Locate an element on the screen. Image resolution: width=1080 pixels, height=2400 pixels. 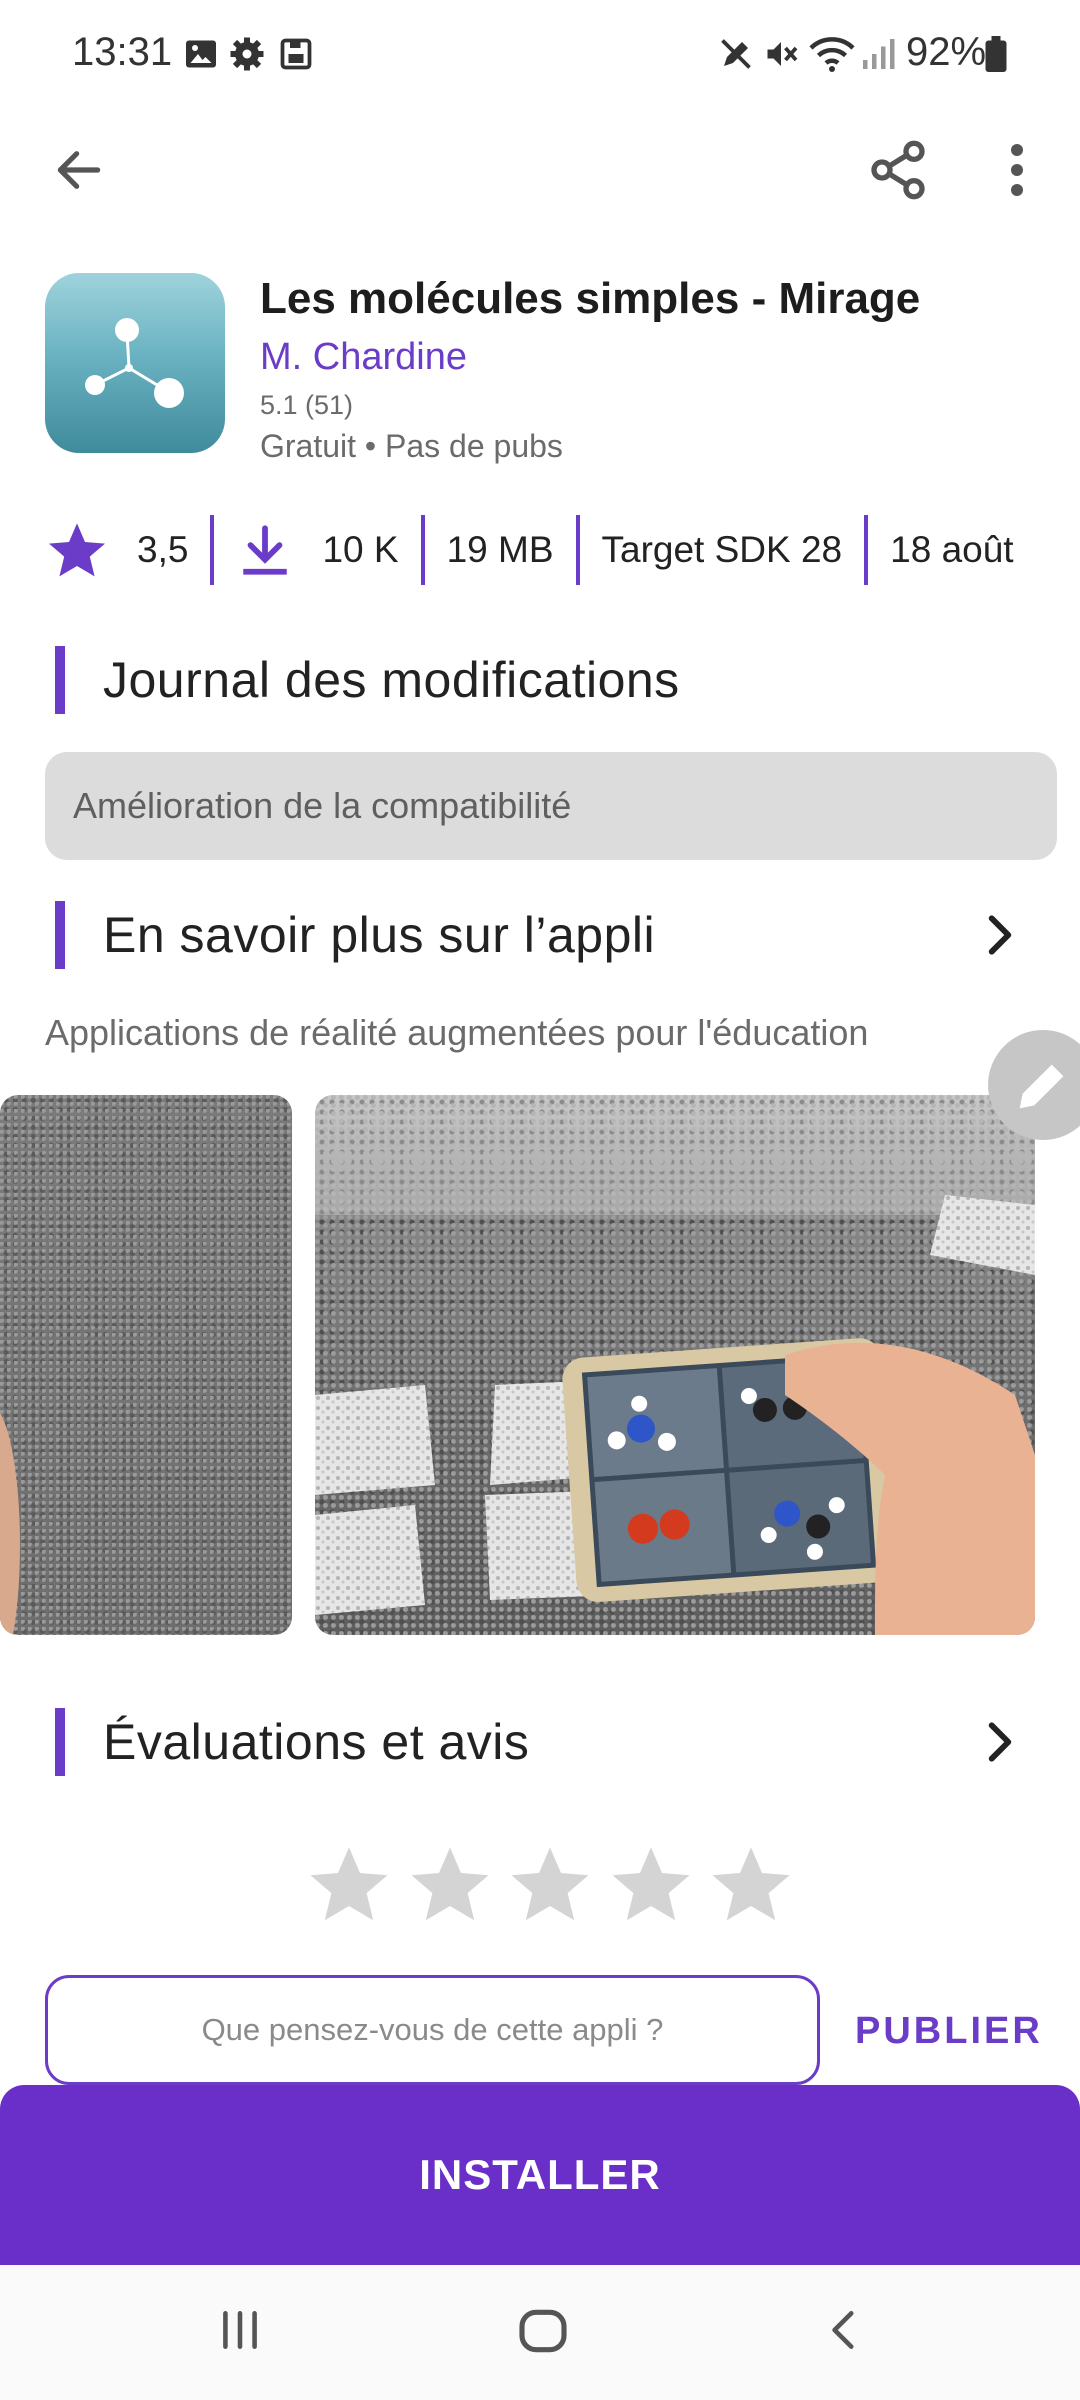
reviews-header: Évaluations et avis is located at coordinates (540, 1742).